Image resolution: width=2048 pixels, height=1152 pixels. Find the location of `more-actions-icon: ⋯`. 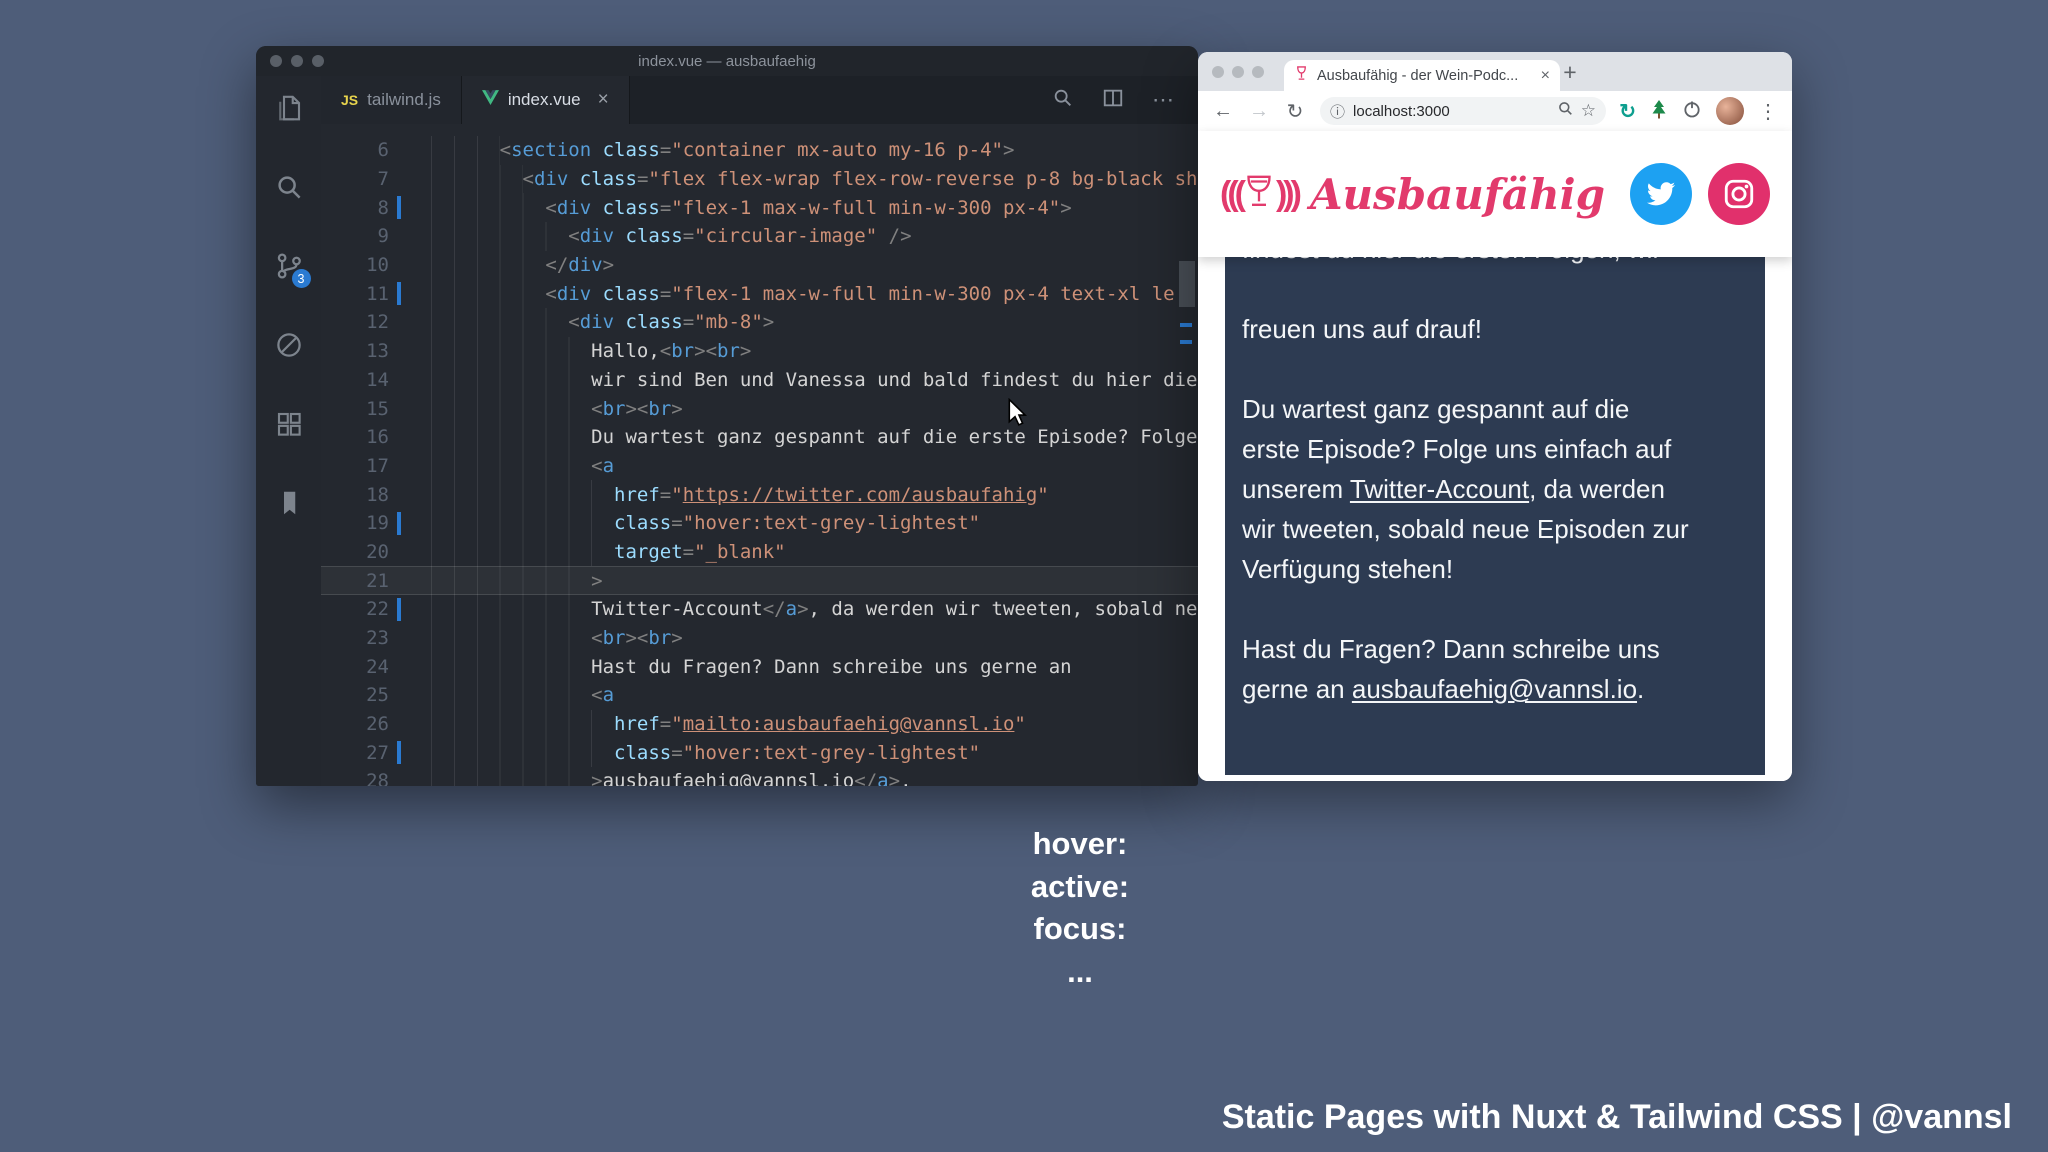

more-actions-icon: ⋯ is located at coordinates (1163, 100).